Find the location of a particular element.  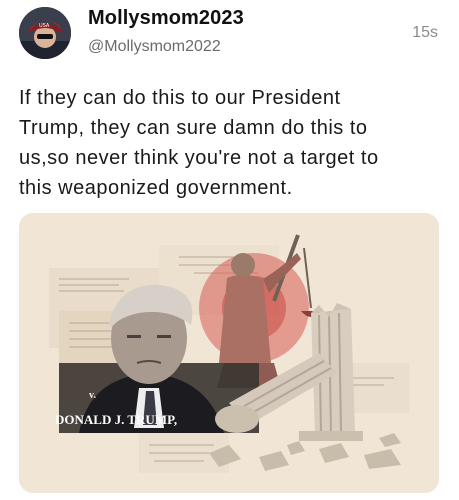

timestamp: 15s is located at coordinates (425, 33).